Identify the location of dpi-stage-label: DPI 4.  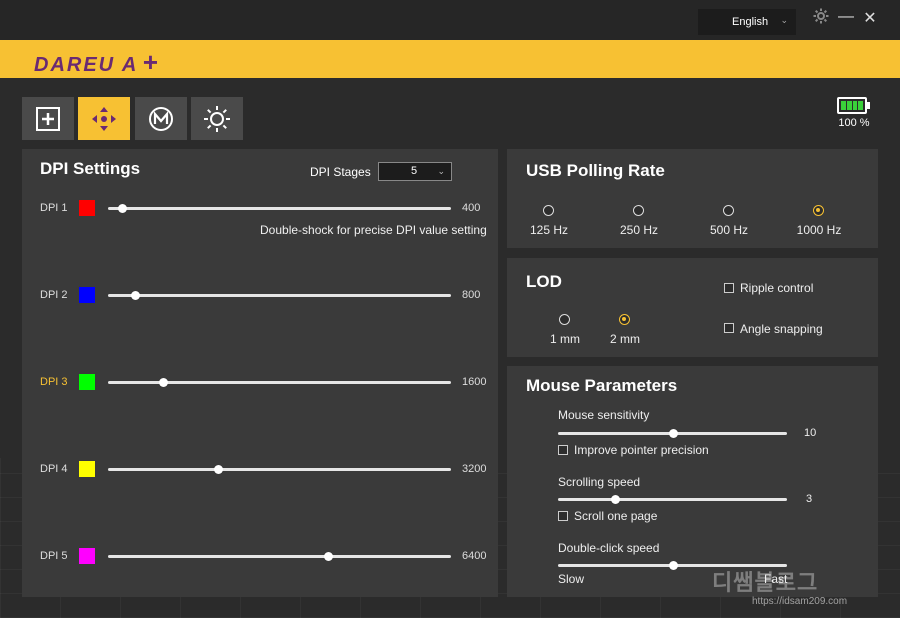
(54, 469).